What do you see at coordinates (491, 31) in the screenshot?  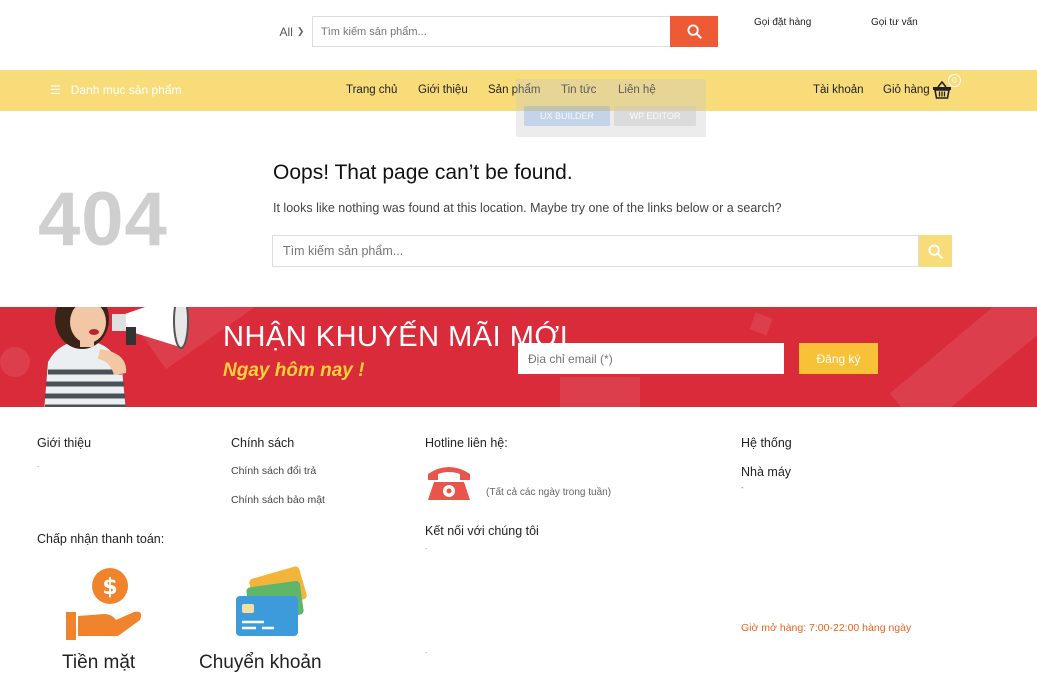 I see `search-input` at bounding box center [491, 31].